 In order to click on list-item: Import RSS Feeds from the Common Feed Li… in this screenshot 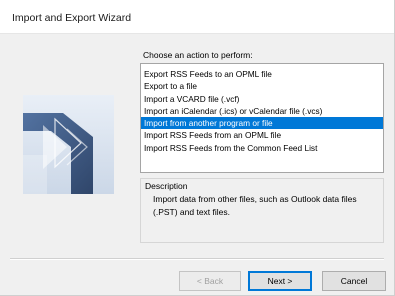, I will do `click(262, 148)`.